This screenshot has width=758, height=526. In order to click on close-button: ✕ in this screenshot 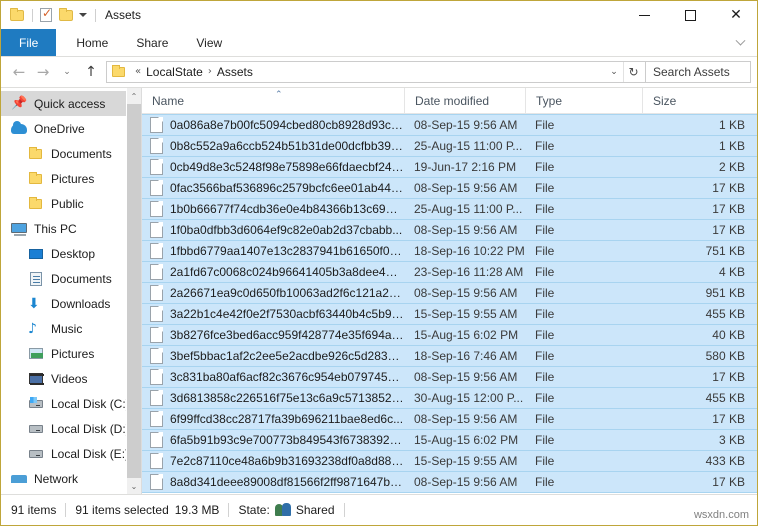, I will do `click(735, 15)`.